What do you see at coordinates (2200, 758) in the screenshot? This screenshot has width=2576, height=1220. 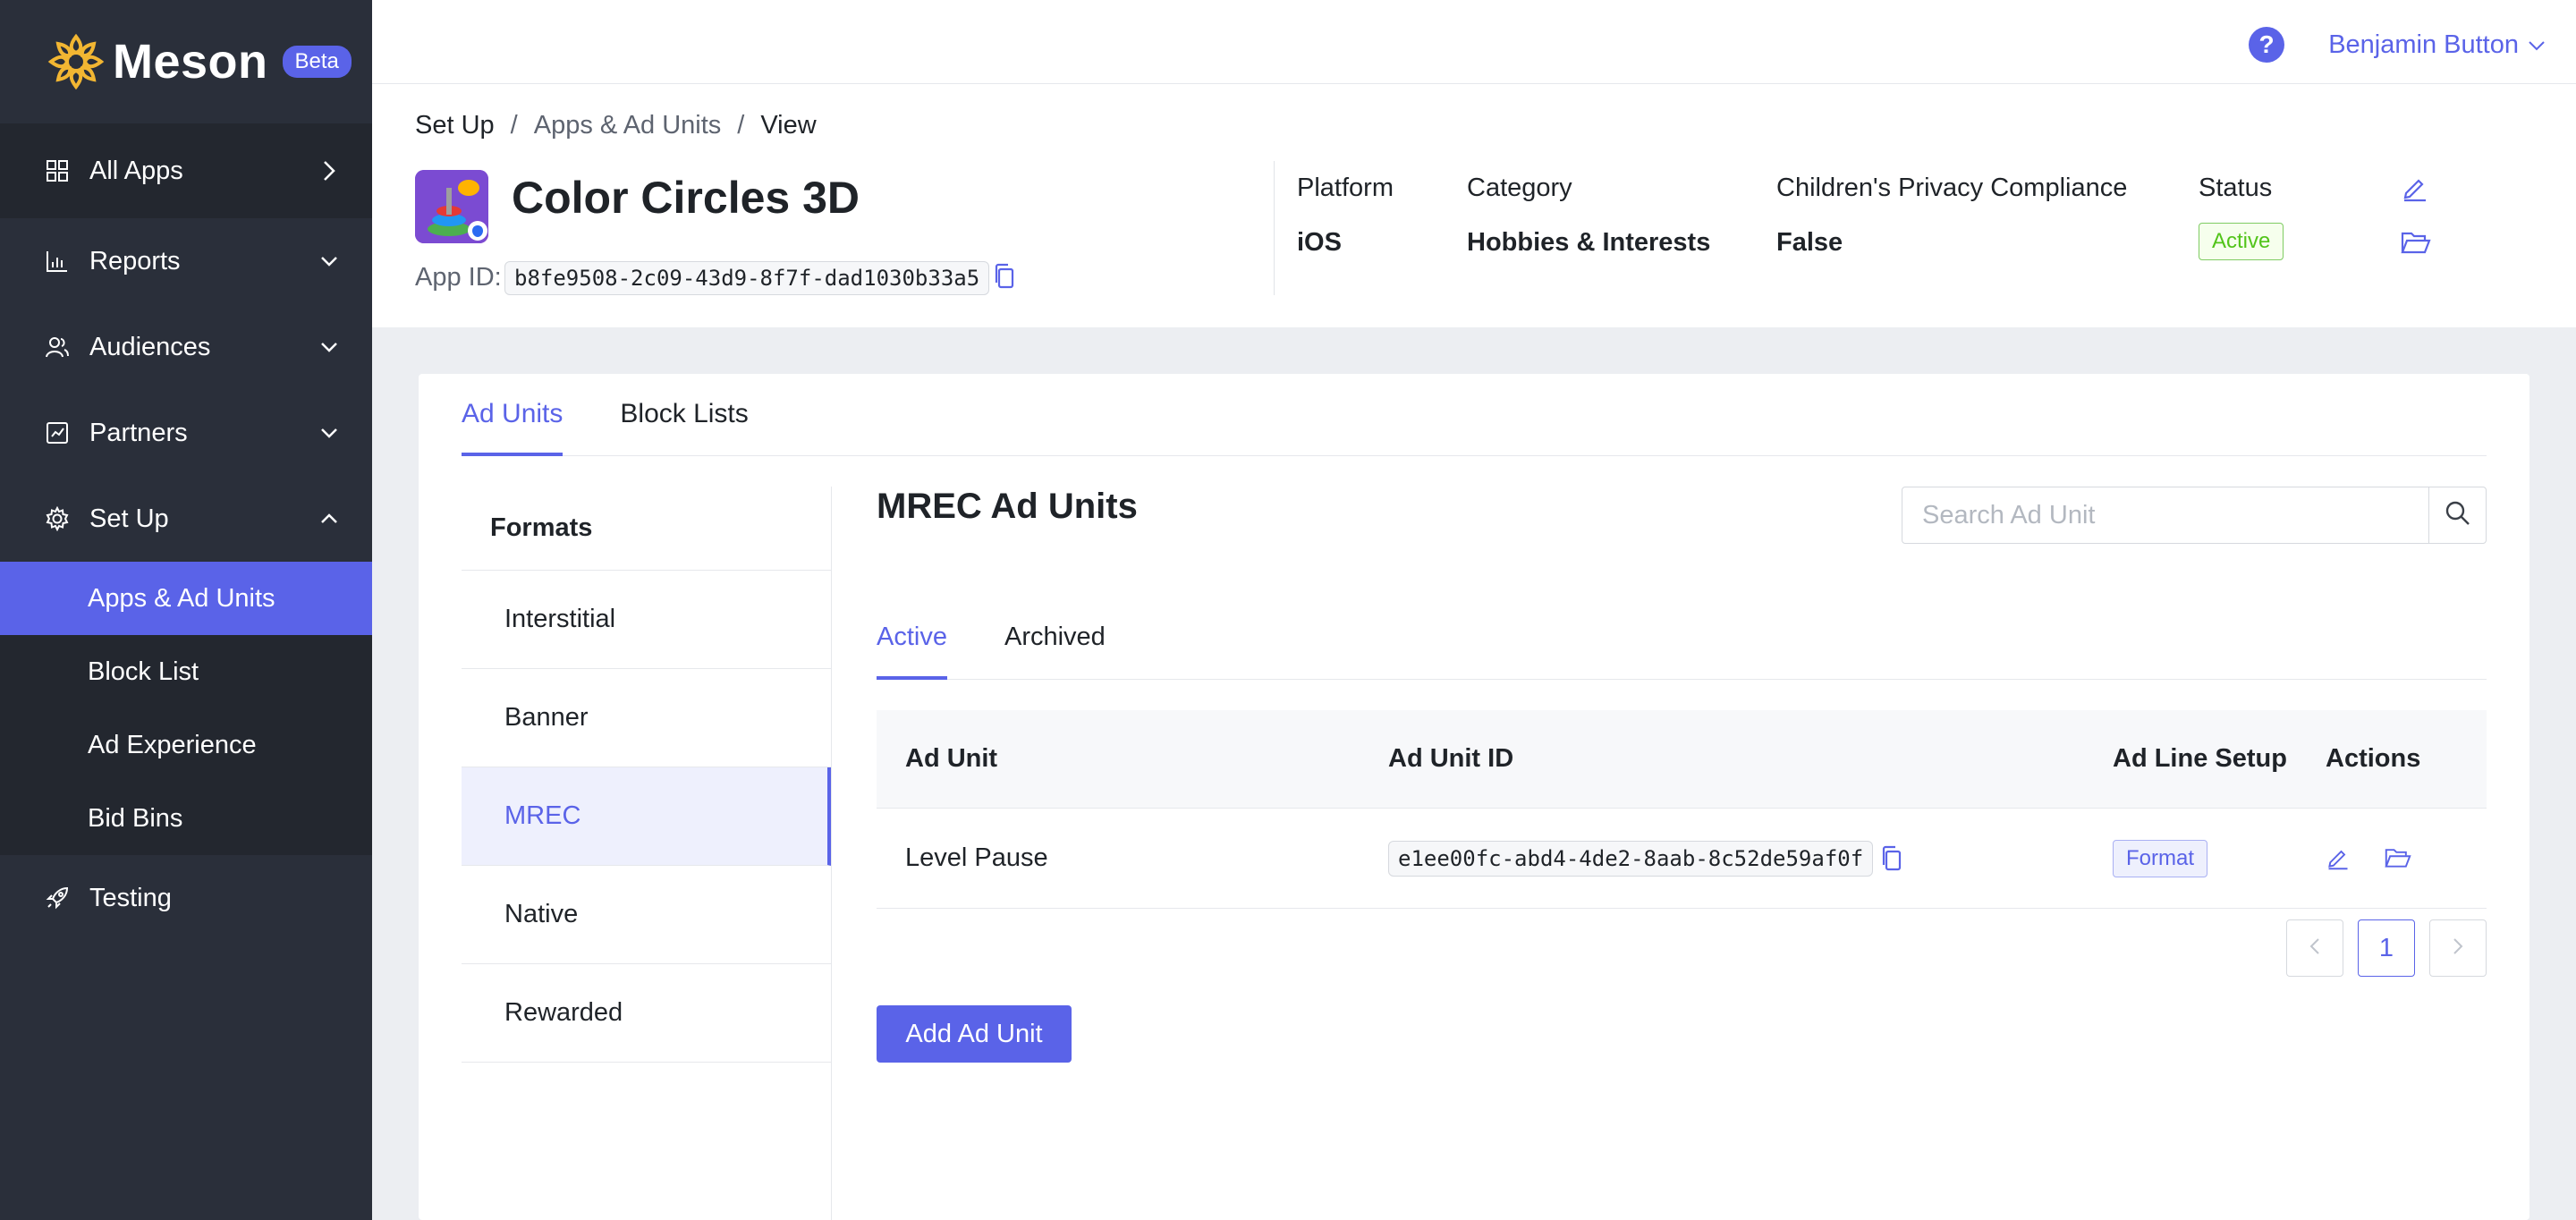 I see `column-header-ad-line-setup: Ad Line Setup` at bounding box center [2200, 758].